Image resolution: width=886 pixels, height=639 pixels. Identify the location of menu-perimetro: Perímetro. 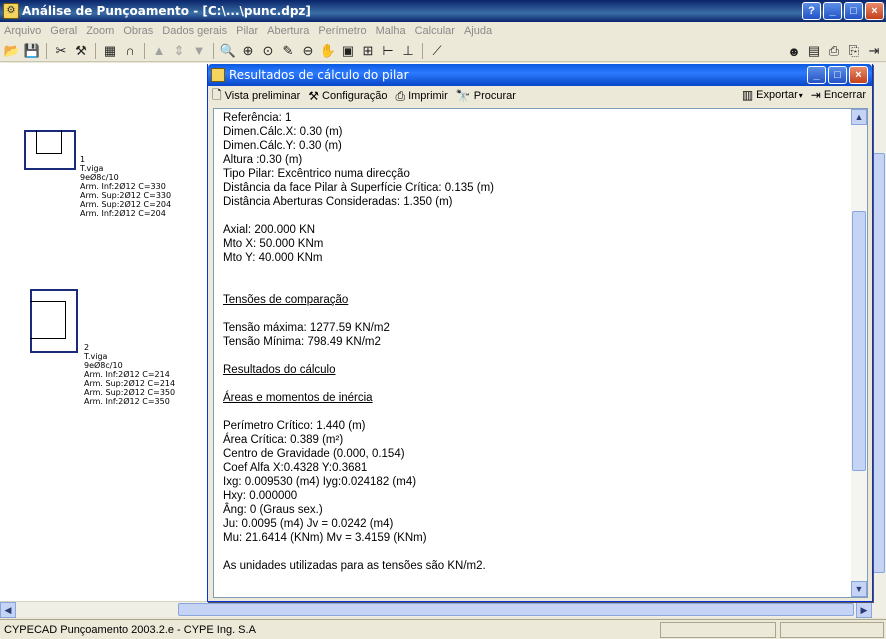
(342, 31).